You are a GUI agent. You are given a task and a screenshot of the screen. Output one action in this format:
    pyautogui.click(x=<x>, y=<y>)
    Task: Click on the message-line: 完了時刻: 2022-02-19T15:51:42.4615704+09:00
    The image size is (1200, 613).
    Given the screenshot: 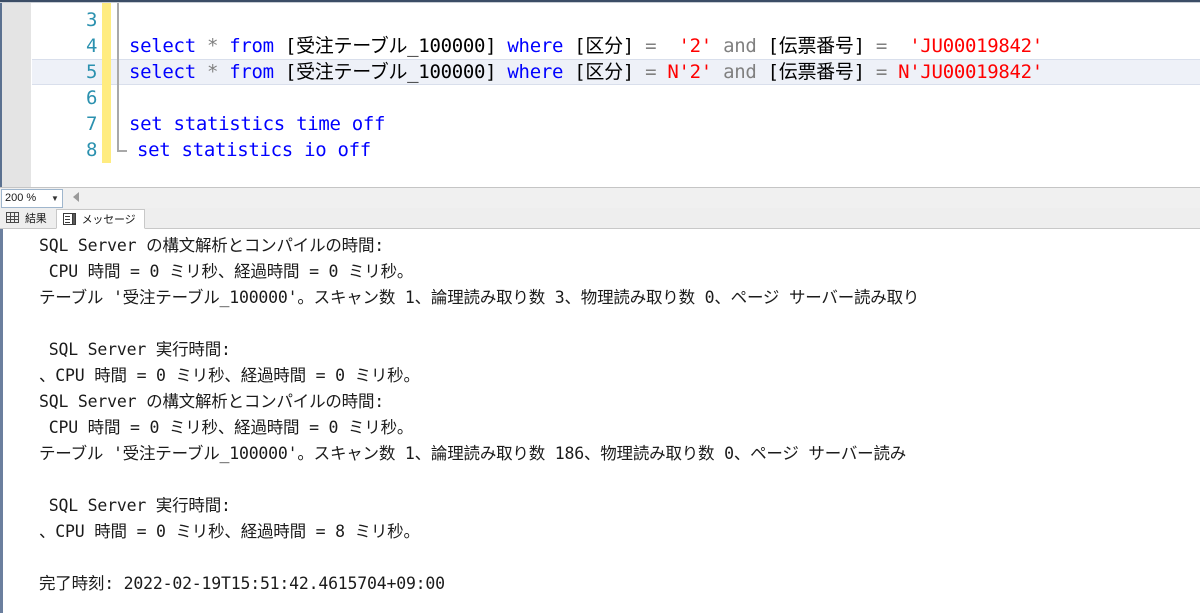 What is the action you would take?
    pyautogui.click(x=242, y=583)
    